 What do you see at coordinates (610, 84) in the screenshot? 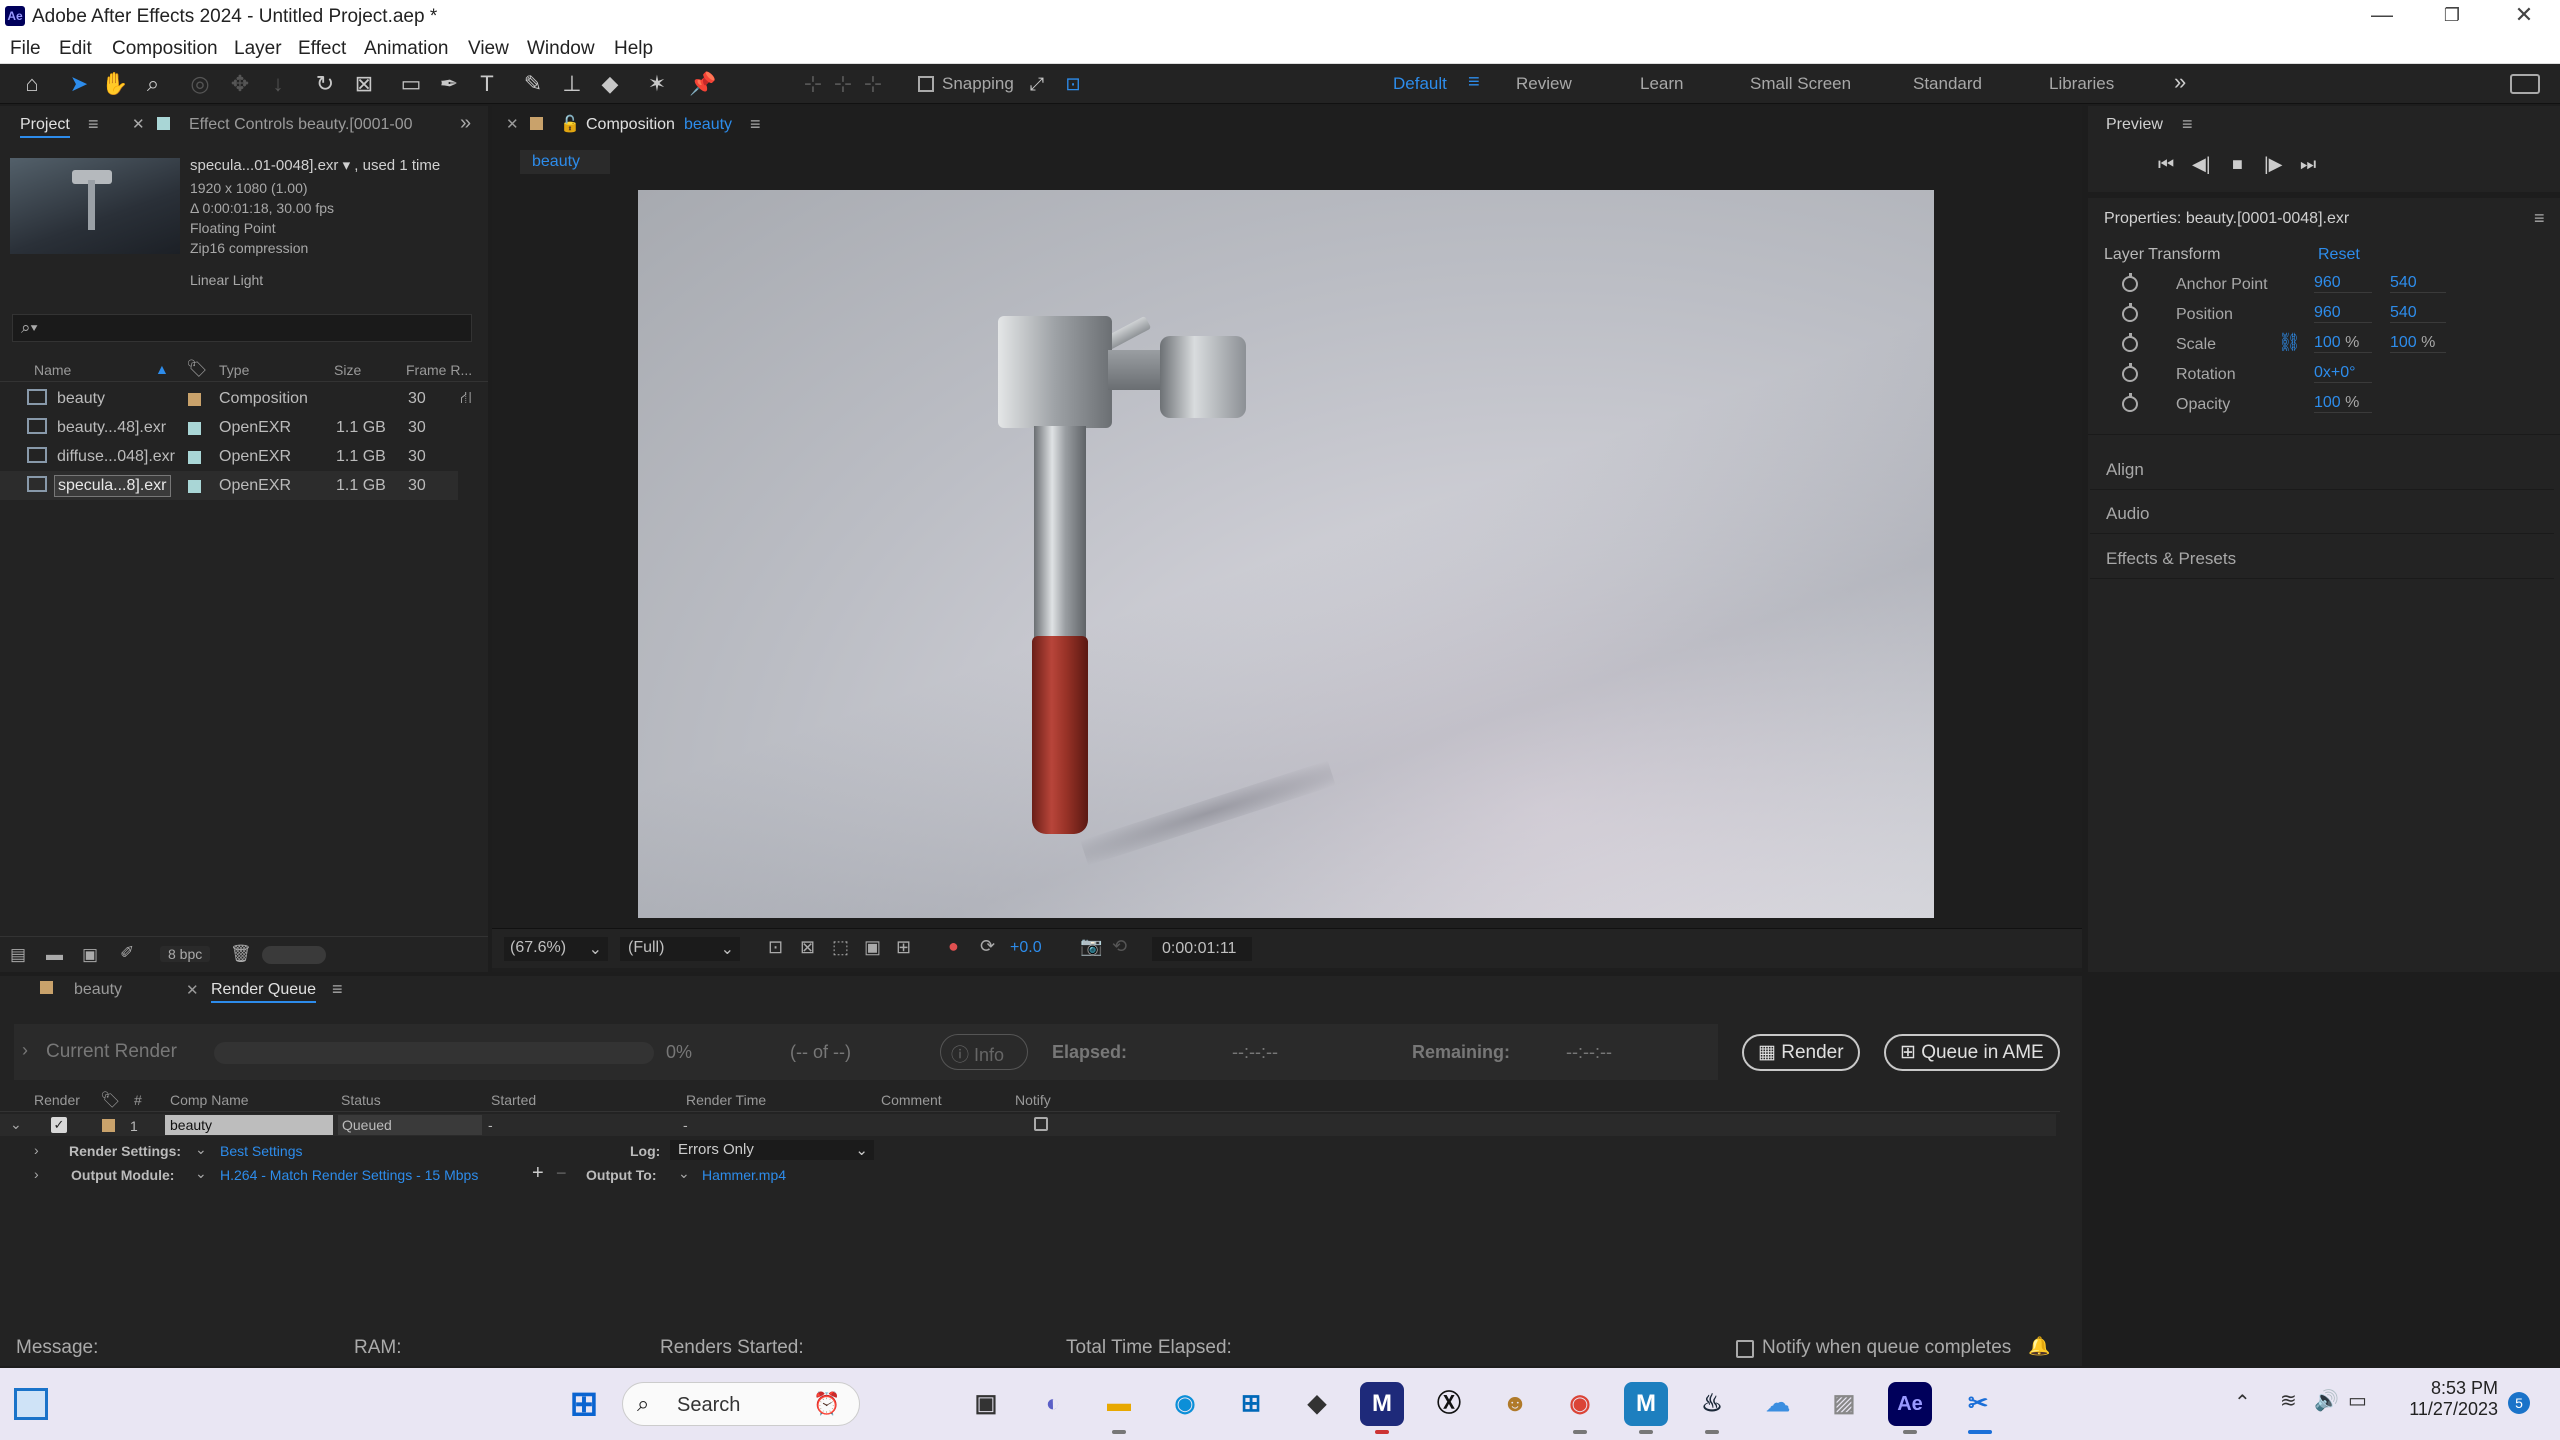
I see `eraser-tool-icon: ◆` at bounding box center [610, 84].